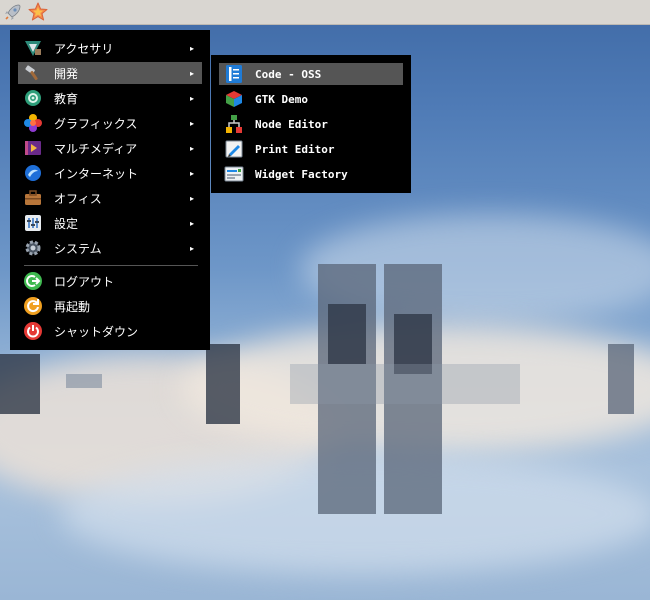 The width and height of the screenshot is (650, 600). I want to click on menu-item-label: 設定, so click(66, 223).